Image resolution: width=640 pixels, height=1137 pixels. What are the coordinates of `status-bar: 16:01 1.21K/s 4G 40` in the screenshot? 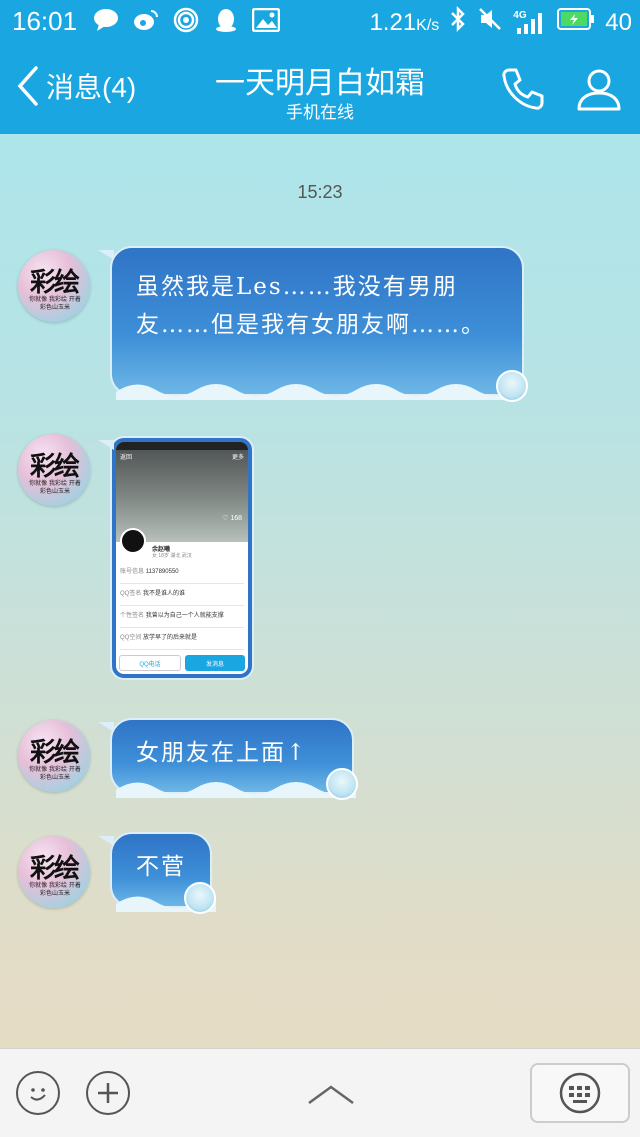 It's located at (320, 22).